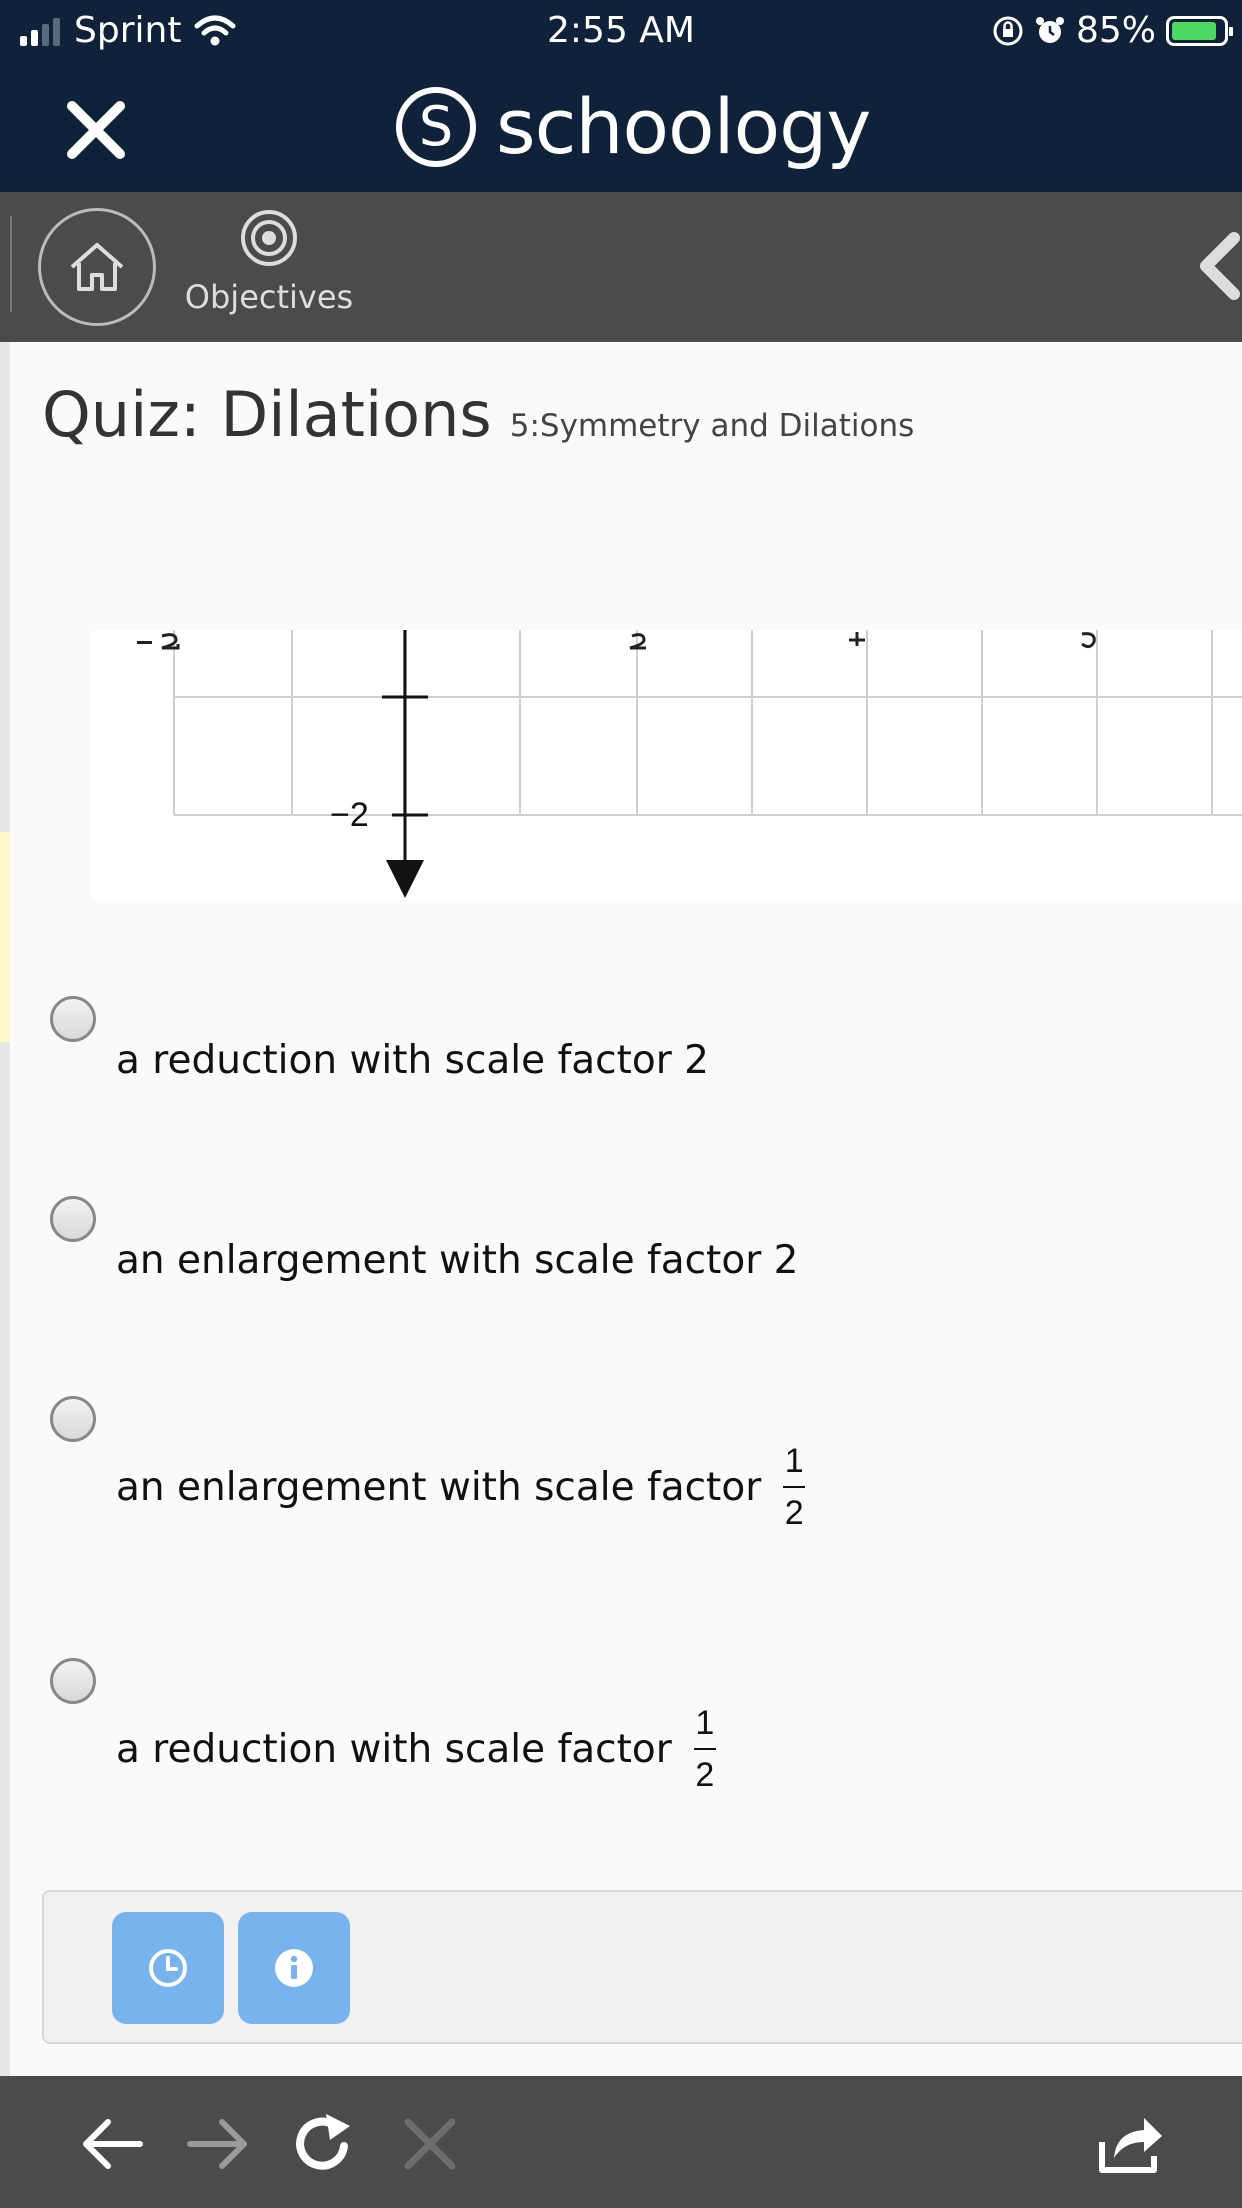  I want to click on objectives-icon, so click(269, 238).